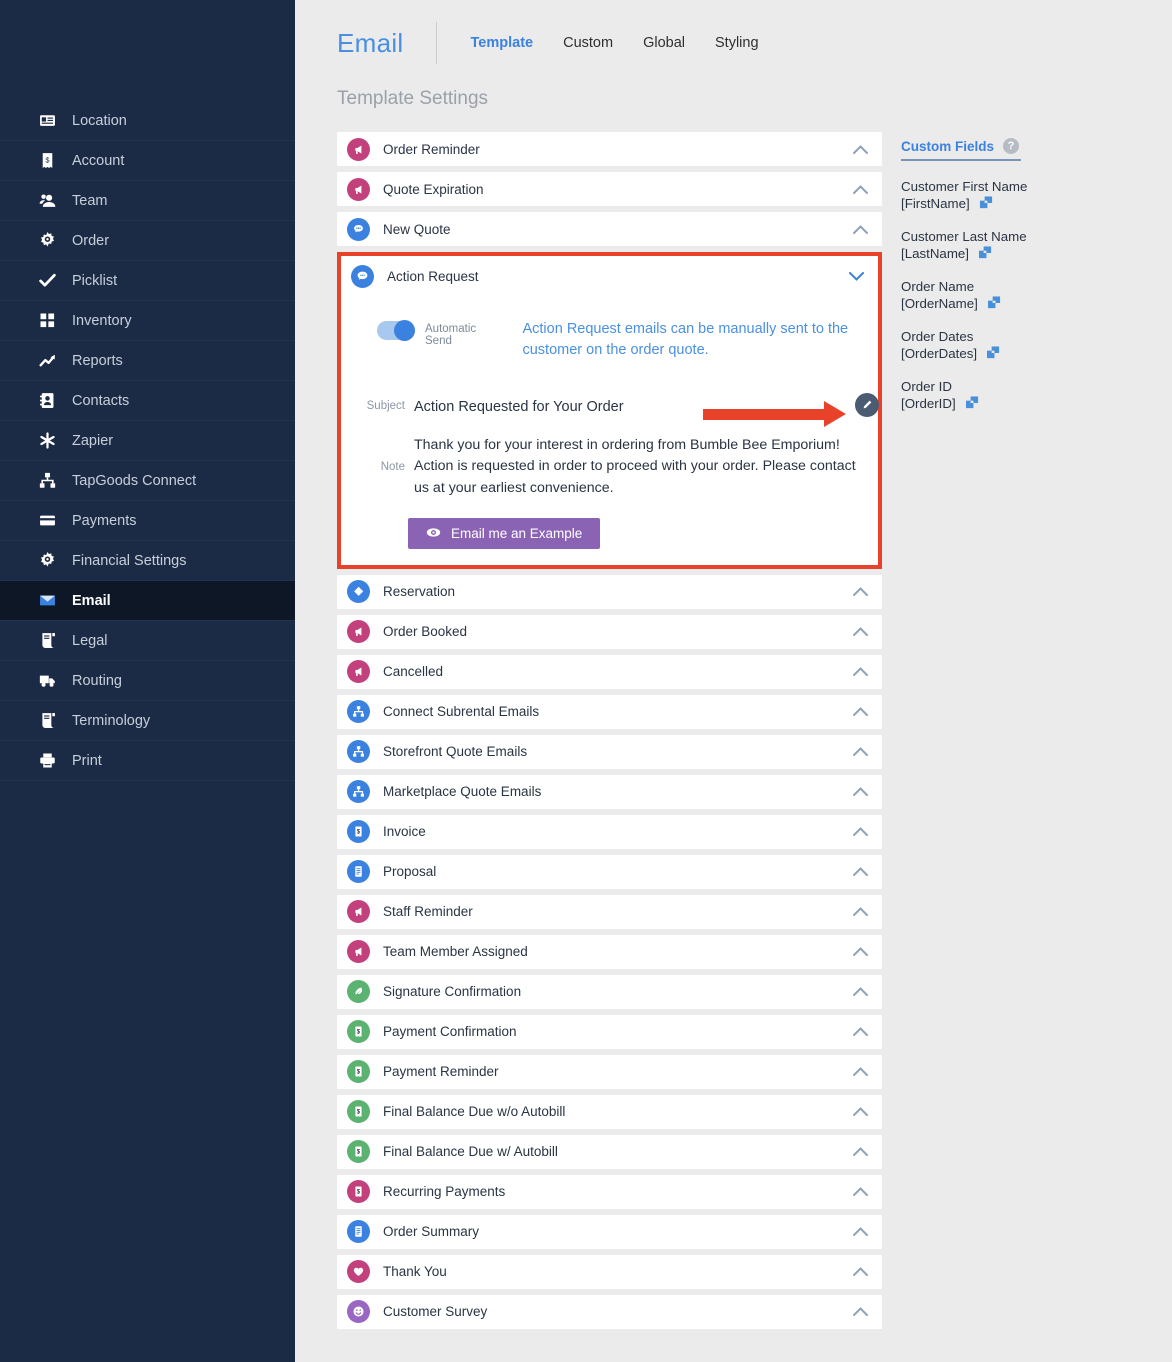 The image size is (1172, 1362). I want to click on custom-field-token: [OrderName], so click(939, 303).